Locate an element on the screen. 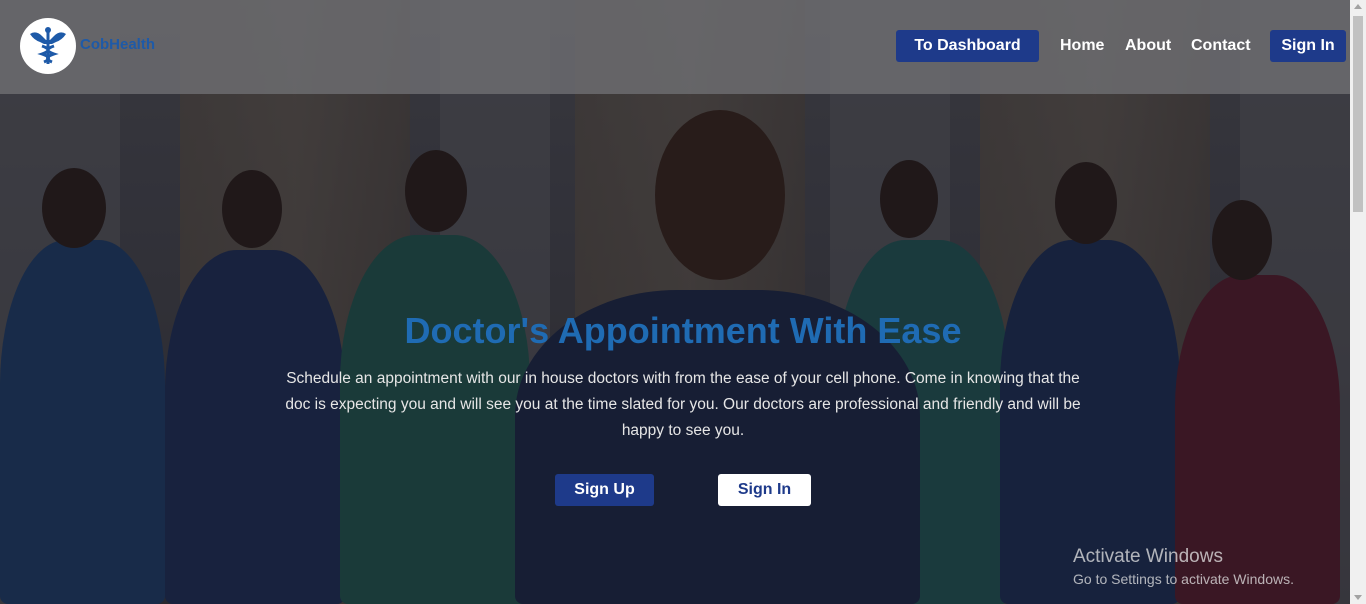 The image size is (1366, 604). scroll-up-arrow-icon is located at coordinates (1358, 6).